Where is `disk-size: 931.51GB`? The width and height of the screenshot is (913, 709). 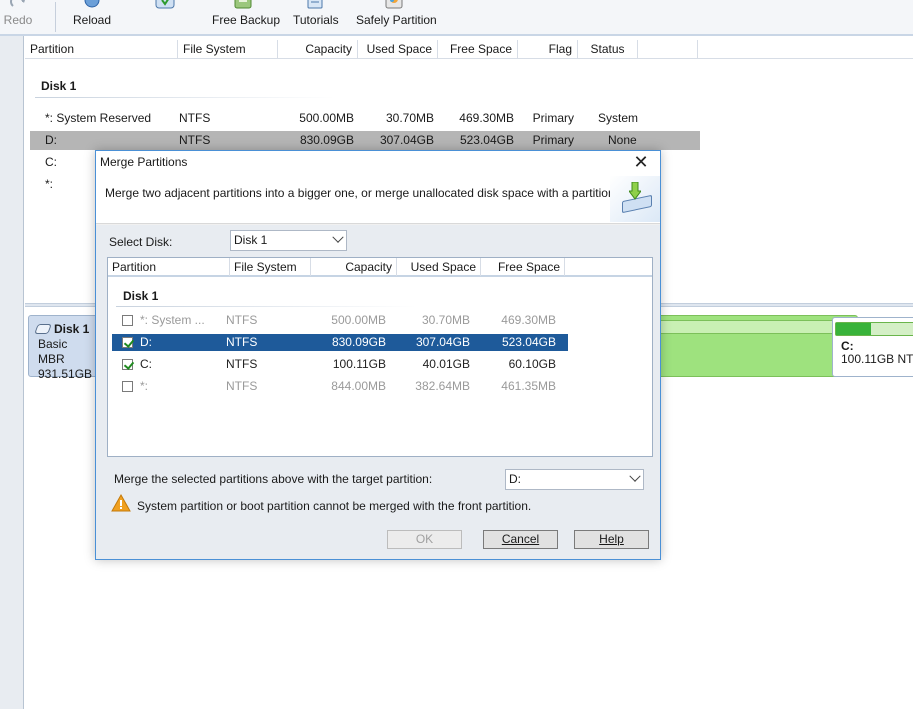
disk-size: 931.51GB is located at coordinates (65, 374).